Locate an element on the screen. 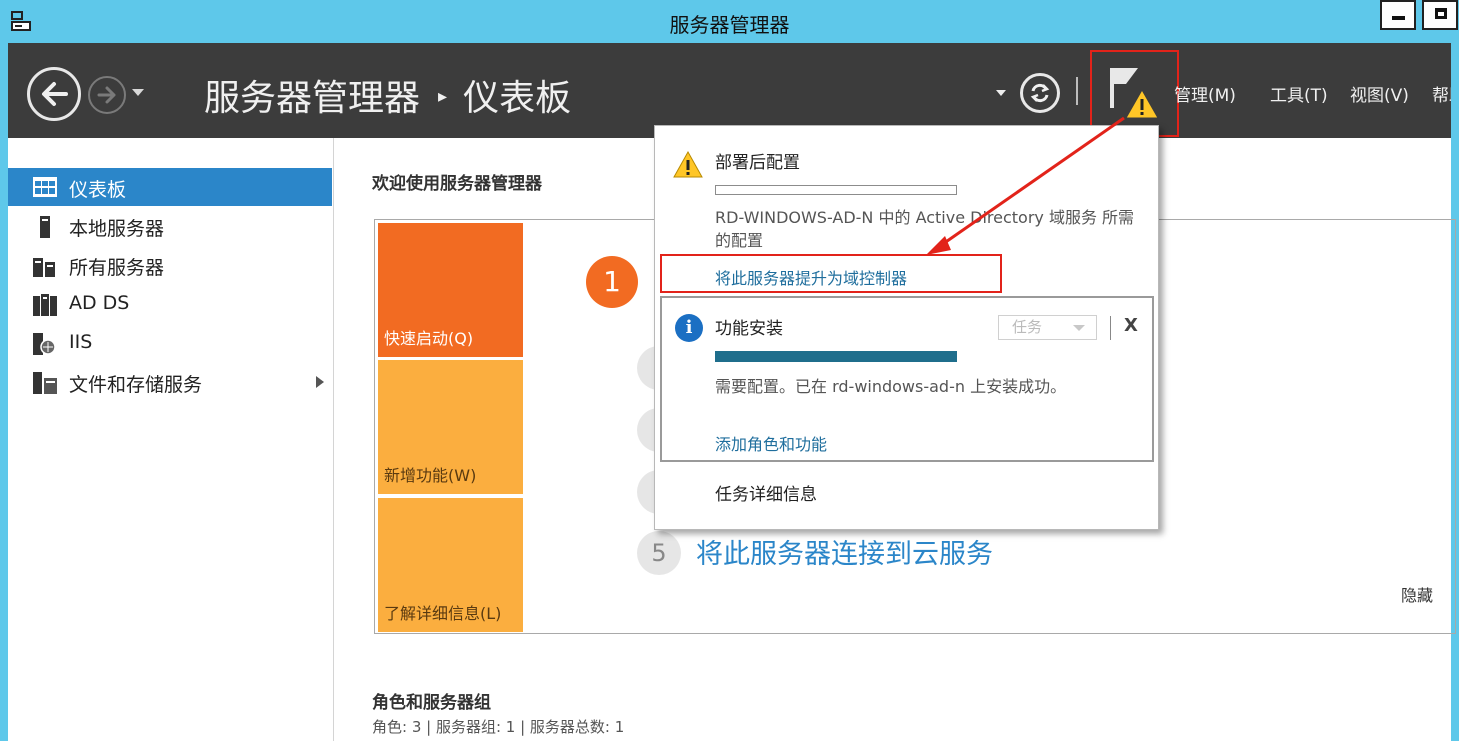  task-dropdown: 任务 is located at coordinates (1047, 327).